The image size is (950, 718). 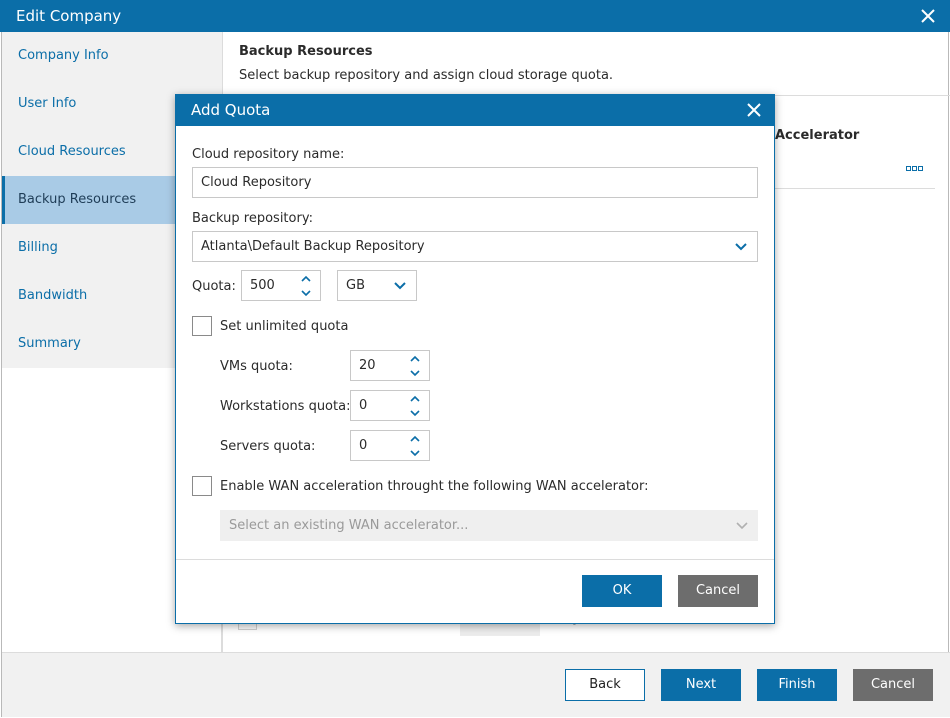 I want to click on servers-quota-value: 0, so click(x=363, y=445).